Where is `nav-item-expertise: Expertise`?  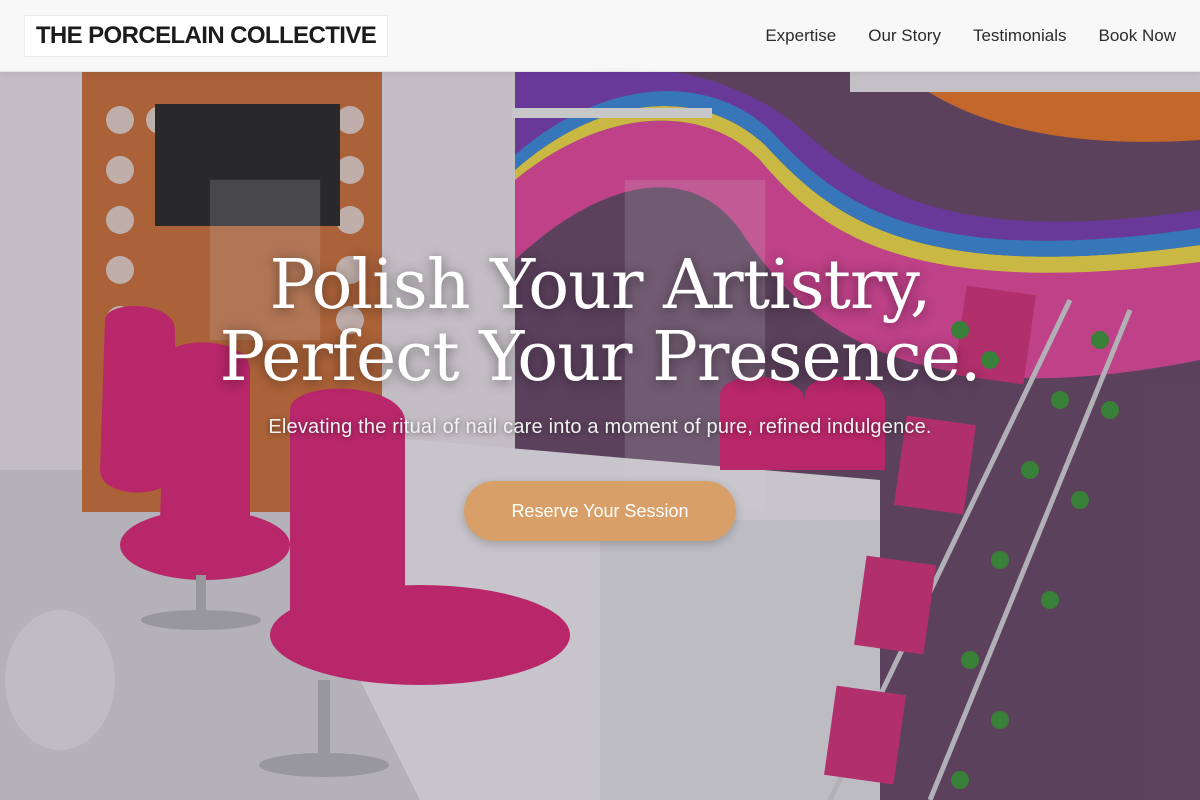
nav-item-expertise: Expertise is located at coordinates (800, 36).